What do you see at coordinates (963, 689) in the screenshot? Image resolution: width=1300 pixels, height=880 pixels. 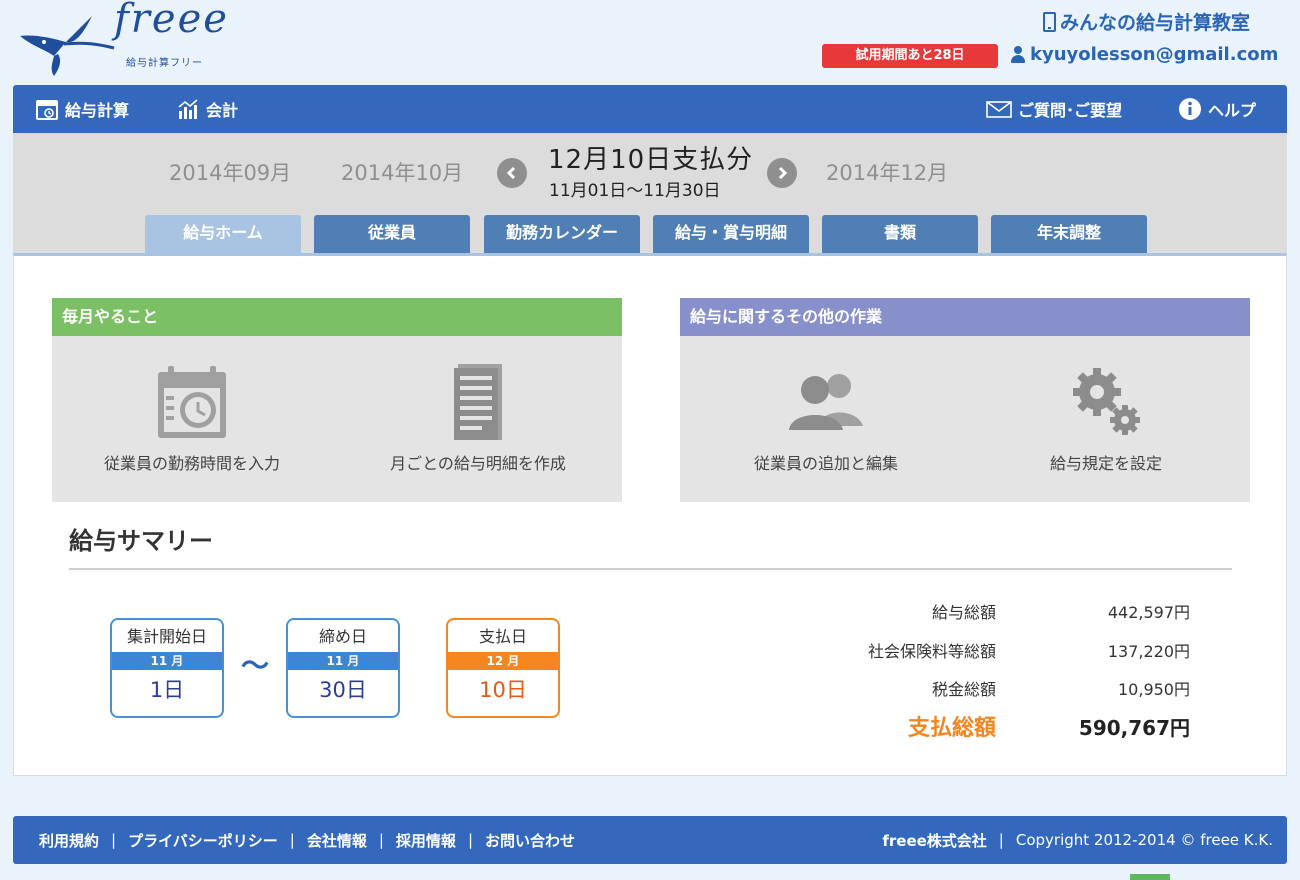 I see `summary-label-tax: 税金総額` at bounding box center [963, 689].